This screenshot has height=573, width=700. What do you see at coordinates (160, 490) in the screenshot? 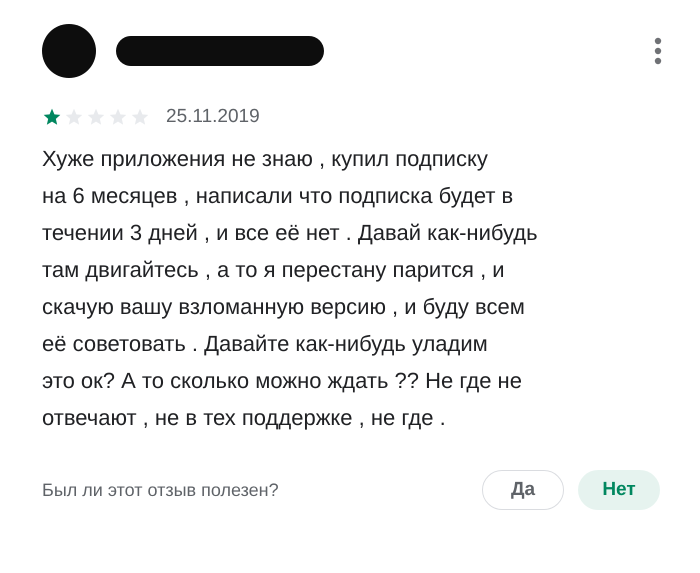
I see `helpful-question: Был ли этот отзыв полезен?` at bounding box center [160, 490].